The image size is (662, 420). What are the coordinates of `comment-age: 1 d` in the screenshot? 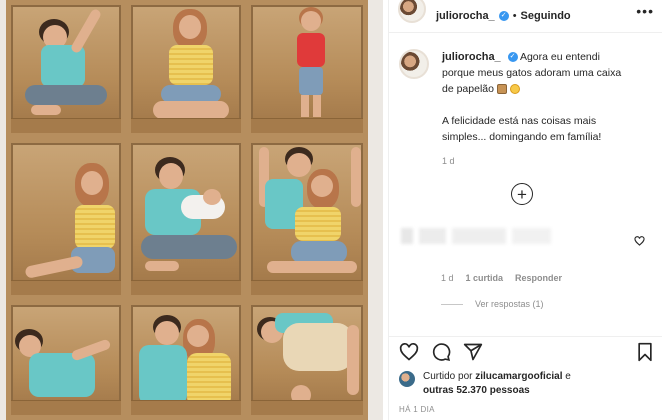 It's located at (447, 278).